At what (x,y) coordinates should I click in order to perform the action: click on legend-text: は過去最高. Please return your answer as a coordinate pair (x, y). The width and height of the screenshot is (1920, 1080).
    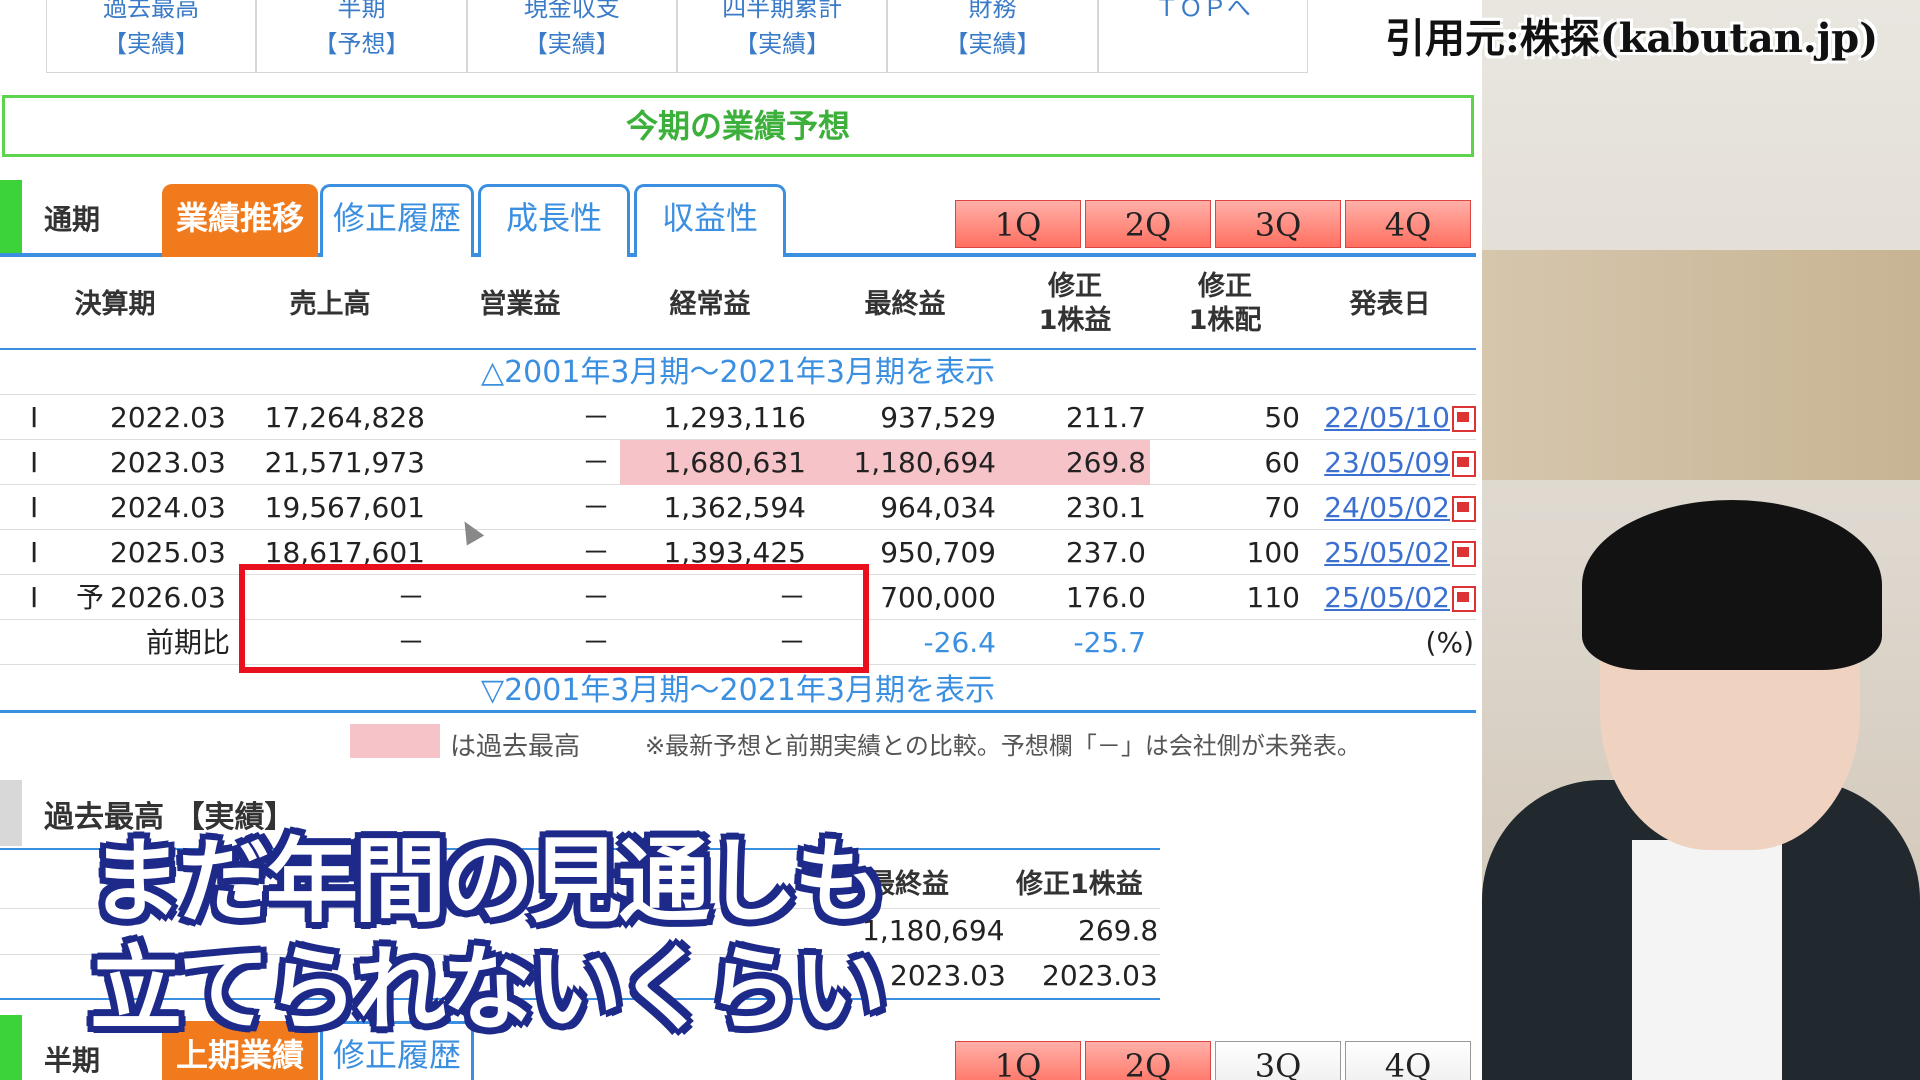
    Looking at the image, I should click on (515, 747).